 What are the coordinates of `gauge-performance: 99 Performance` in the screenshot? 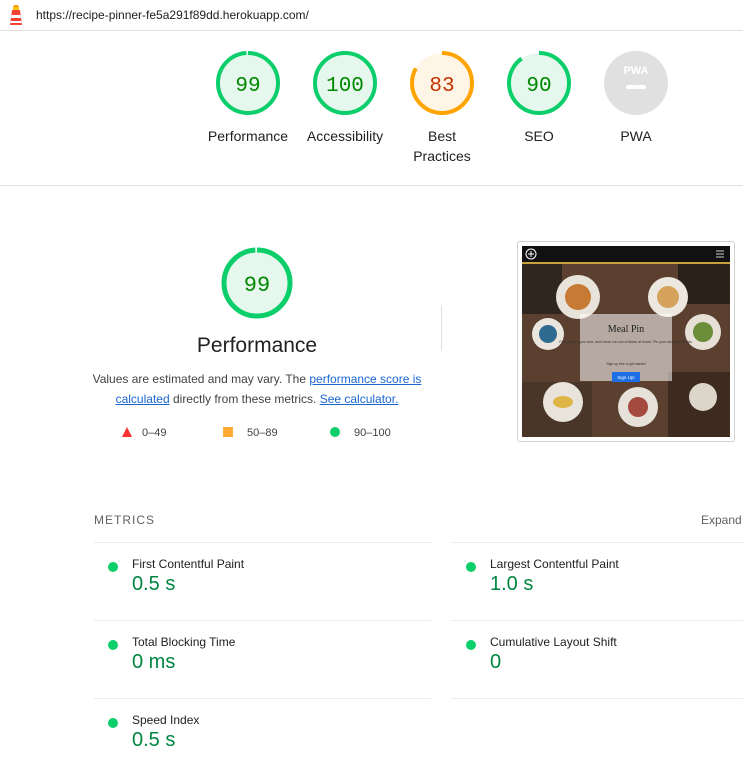 It's located at (248, 98).